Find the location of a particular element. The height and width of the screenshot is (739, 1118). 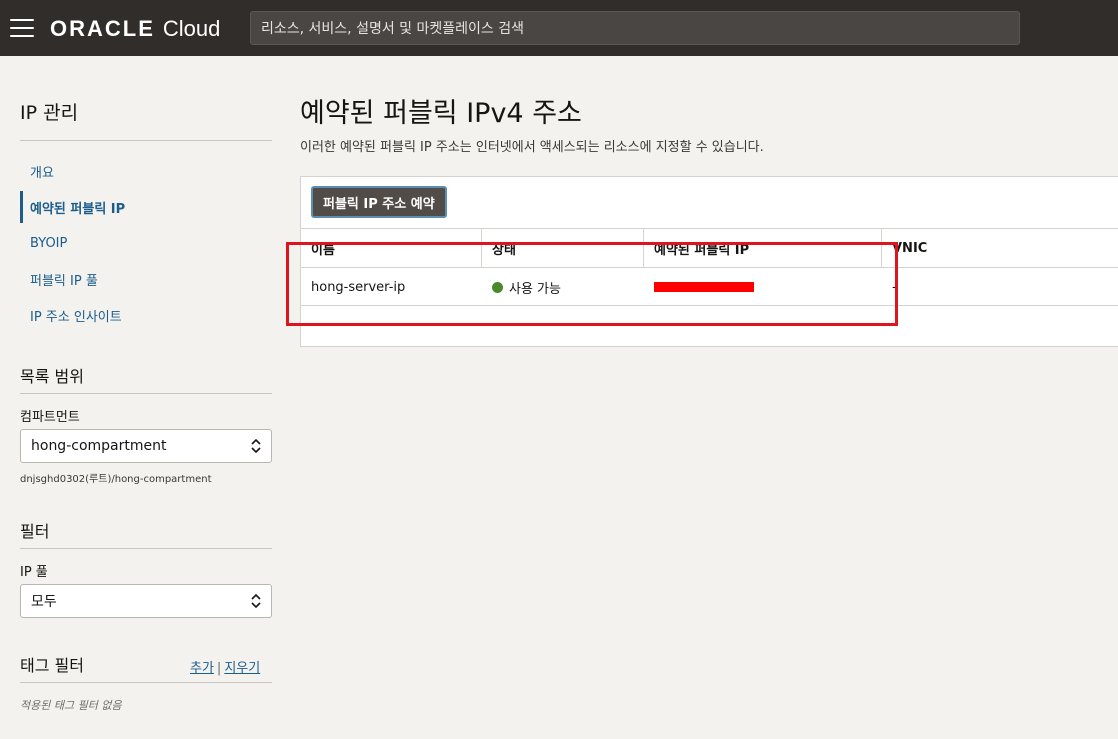

add-tag-filter-link: 추가 is located at coordinates (202, 668).